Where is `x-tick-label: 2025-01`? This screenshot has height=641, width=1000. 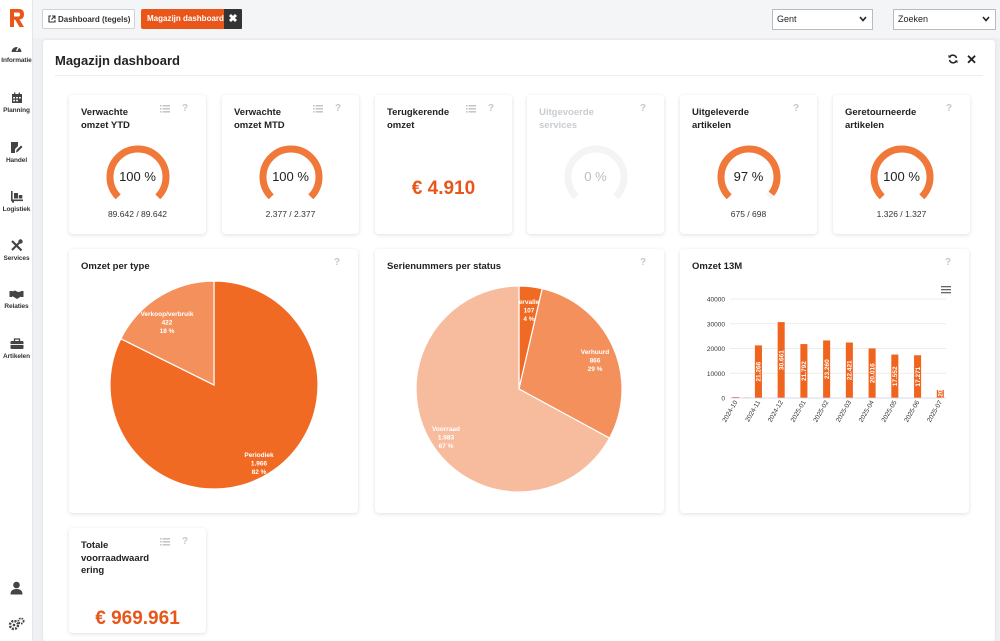 x-tick-label: 2025-01 is located at coordinates (799, 411).